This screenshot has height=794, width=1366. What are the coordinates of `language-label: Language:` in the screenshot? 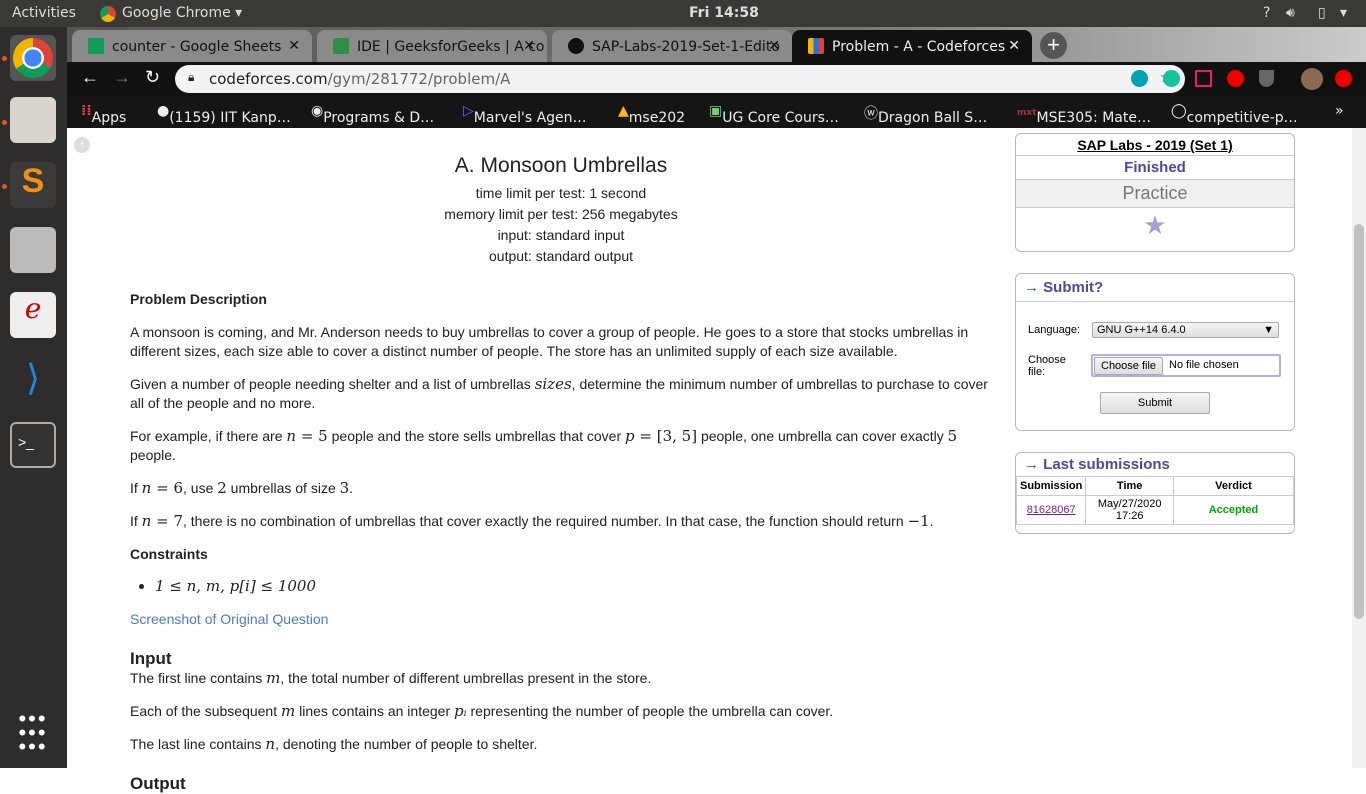 It's located at (1054, 330).